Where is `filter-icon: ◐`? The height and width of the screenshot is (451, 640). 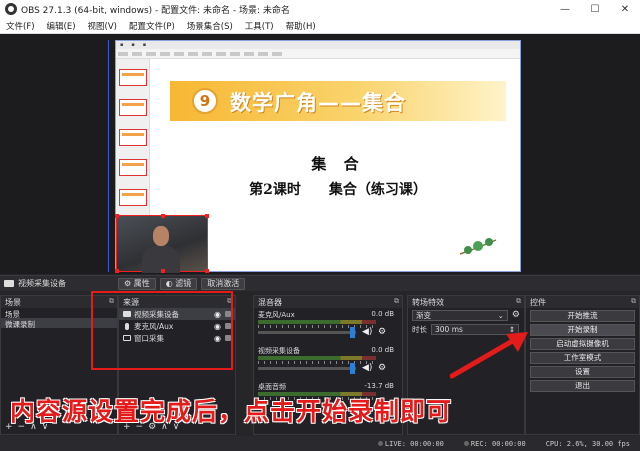
filter-icon: ◐ is located at coordinates (169, 283).